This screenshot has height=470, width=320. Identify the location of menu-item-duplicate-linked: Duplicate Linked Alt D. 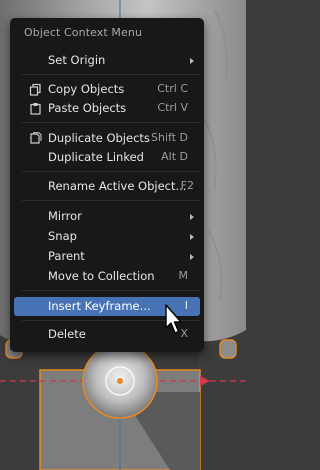
(107, 157).